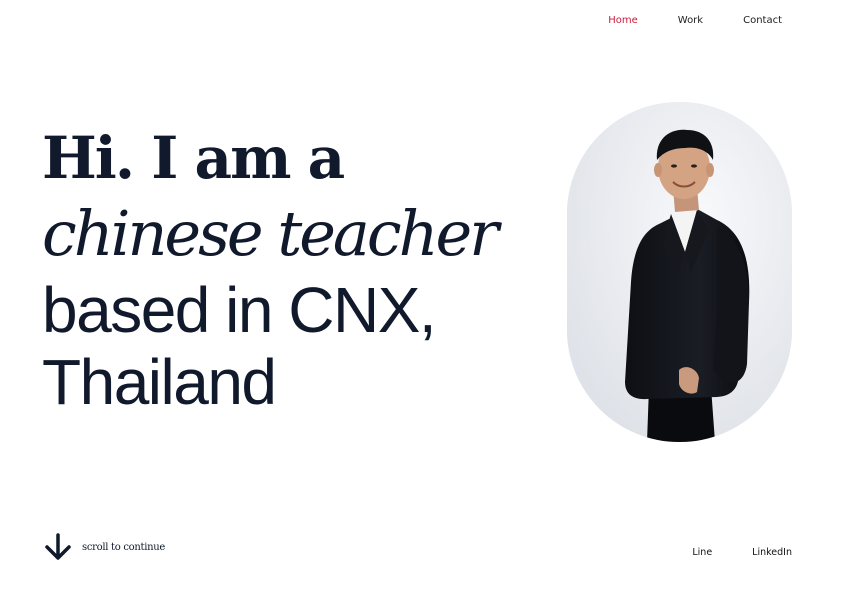 The height and width of the screenshot is (609, 842). What do you see at coordinates (762, 20) in the screenshot?
I see `nav-contact-link: Contact` at bounding box center [762, 20].